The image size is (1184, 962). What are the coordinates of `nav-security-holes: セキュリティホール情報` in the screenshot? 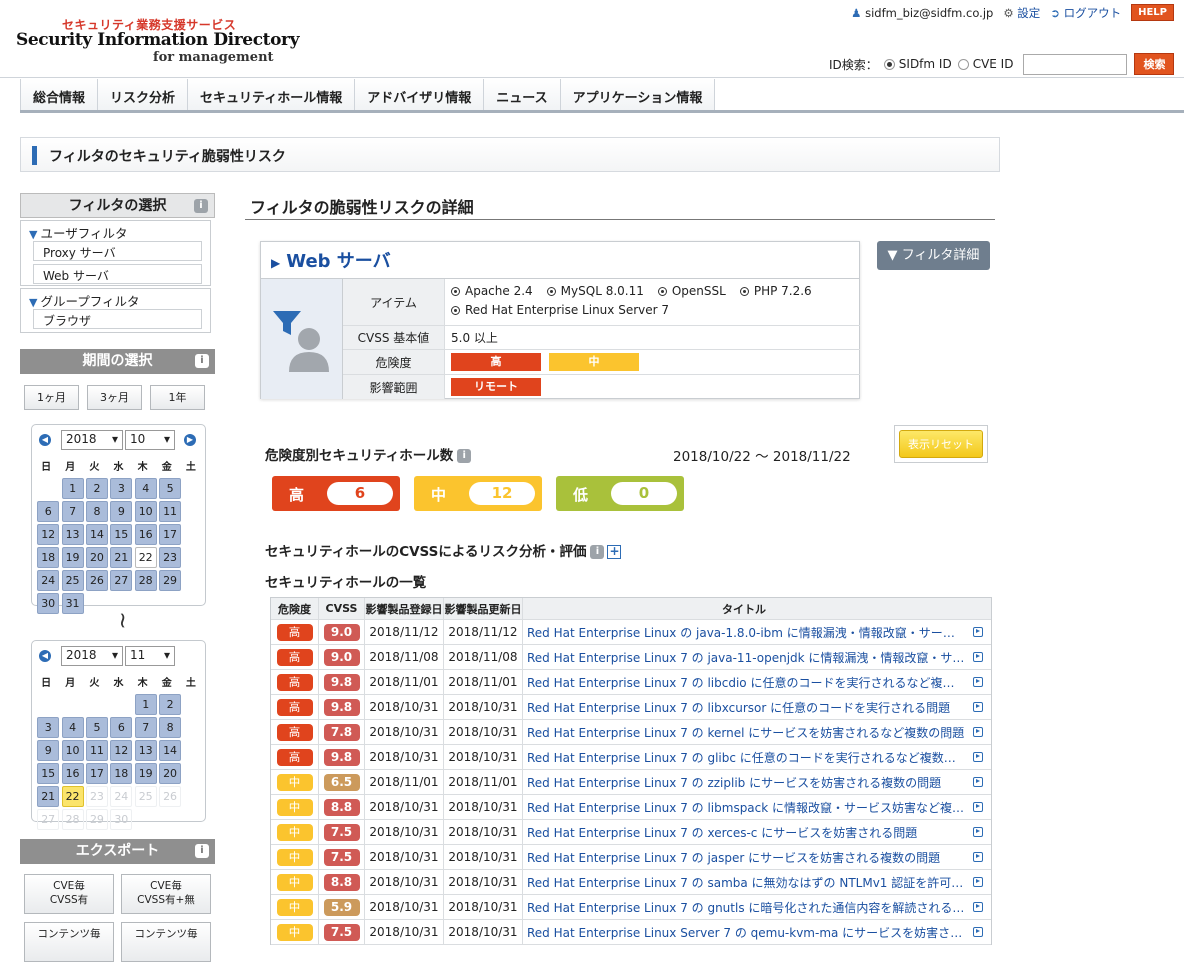 It's located at (272, 94).